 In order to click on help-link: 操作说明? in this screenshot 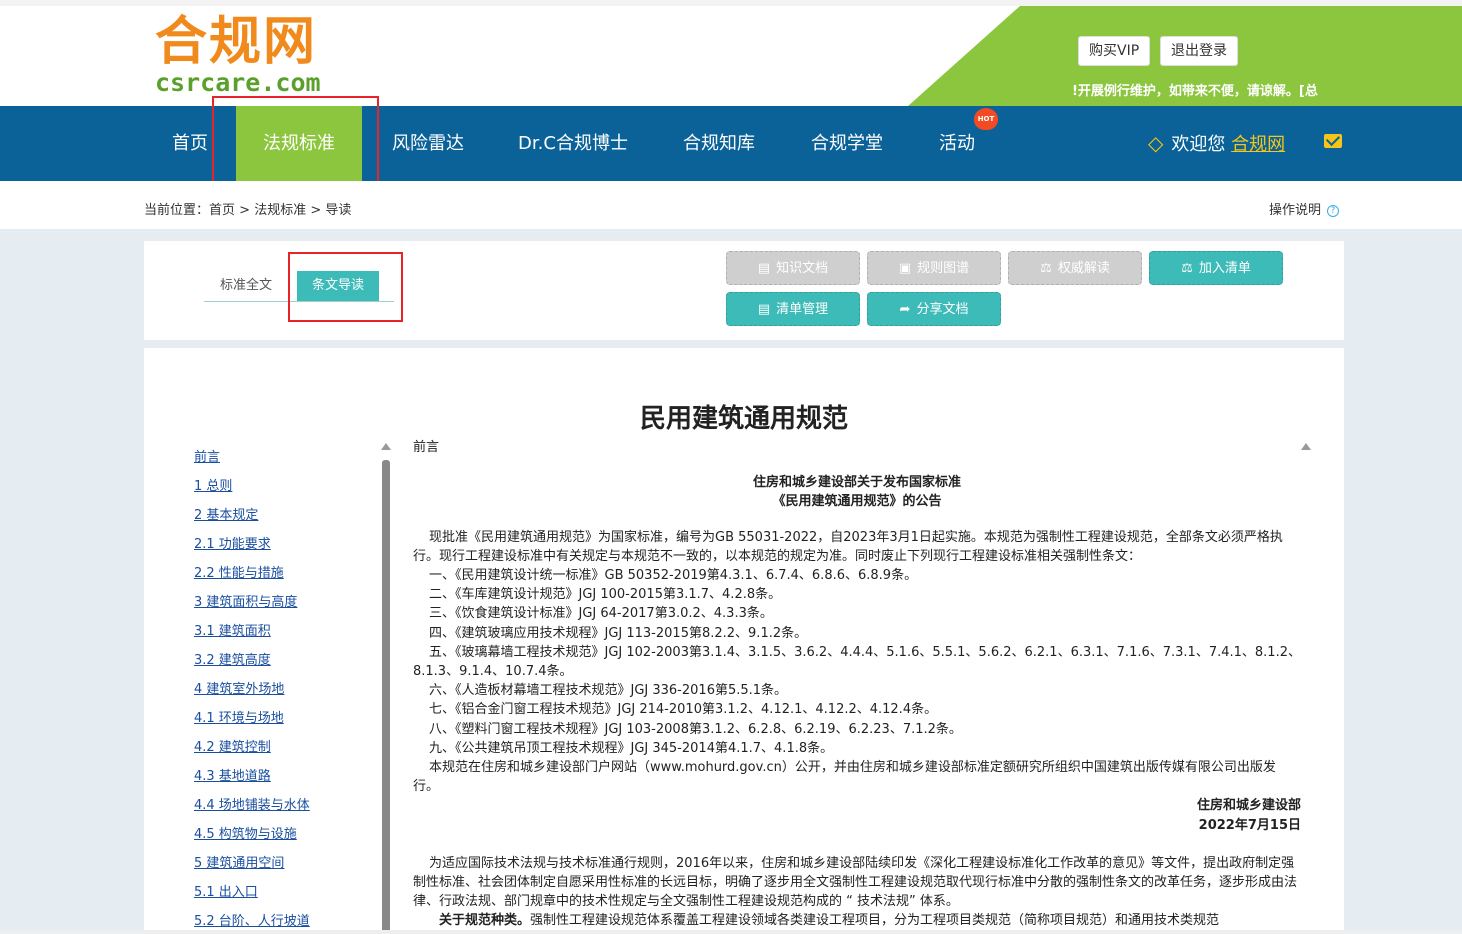, I will do `click(1304, 208)`.